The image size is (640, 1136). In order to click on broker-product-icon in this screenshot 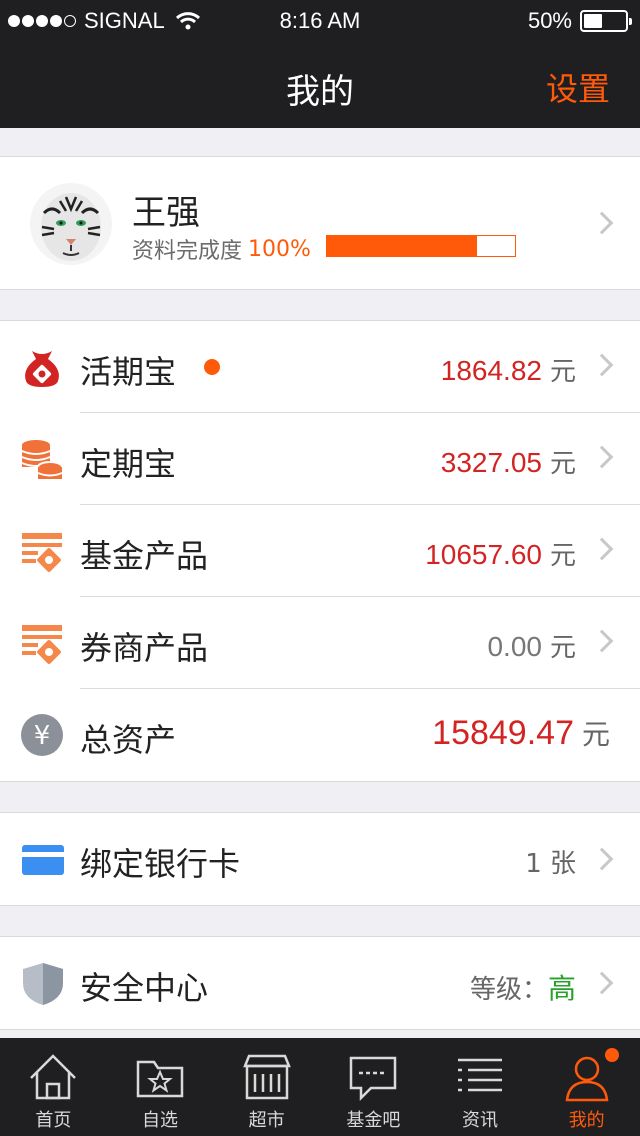, I will do `click(42, 644)`.